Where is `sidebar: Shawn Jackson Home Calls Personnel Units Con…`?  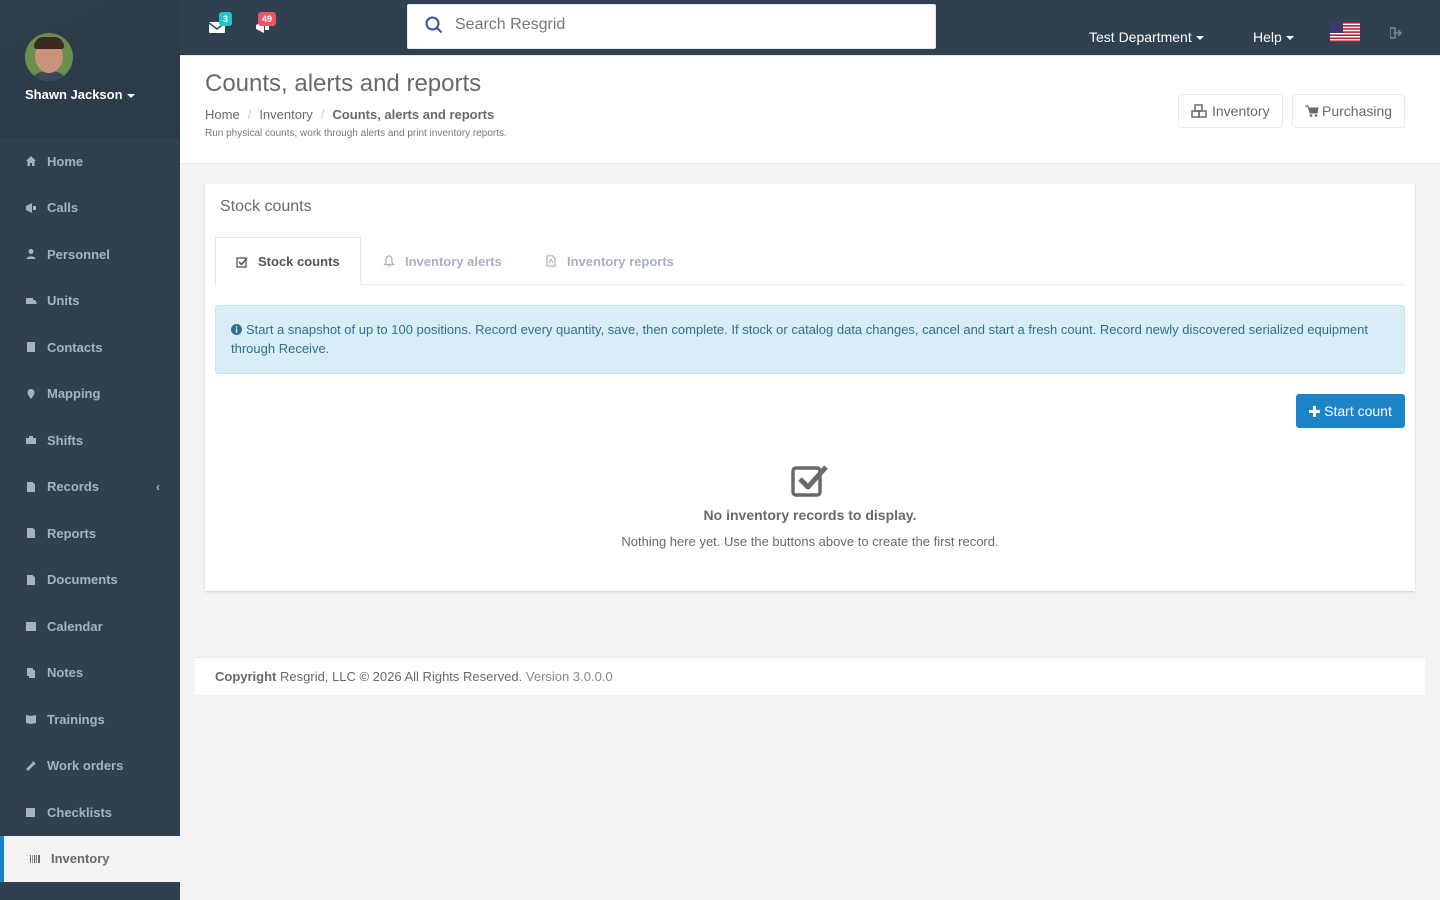 sidebar: Shawn Jackson Home Calls Personnel Units Con… is located at coordinates (90, 450).